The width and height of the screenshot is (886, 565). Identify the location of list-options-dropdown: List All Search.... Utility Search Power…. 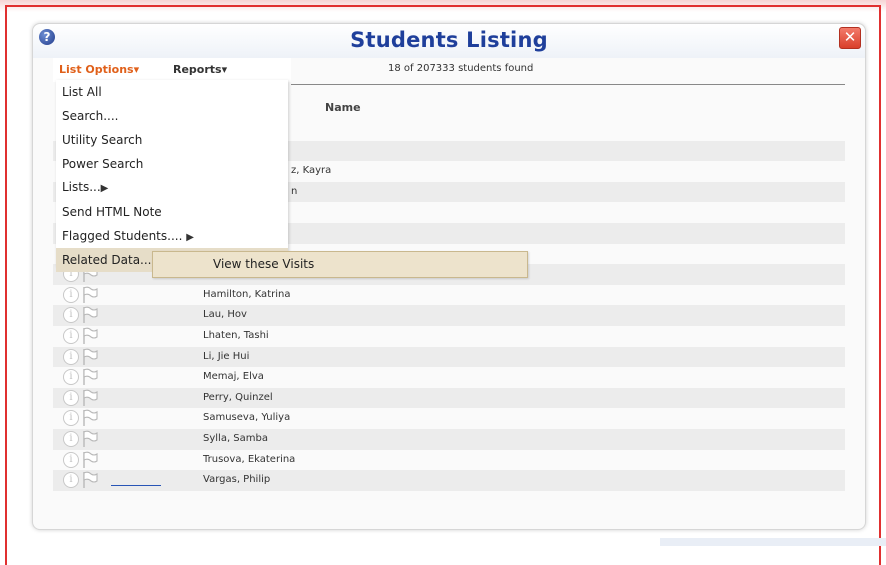
(172, 176).